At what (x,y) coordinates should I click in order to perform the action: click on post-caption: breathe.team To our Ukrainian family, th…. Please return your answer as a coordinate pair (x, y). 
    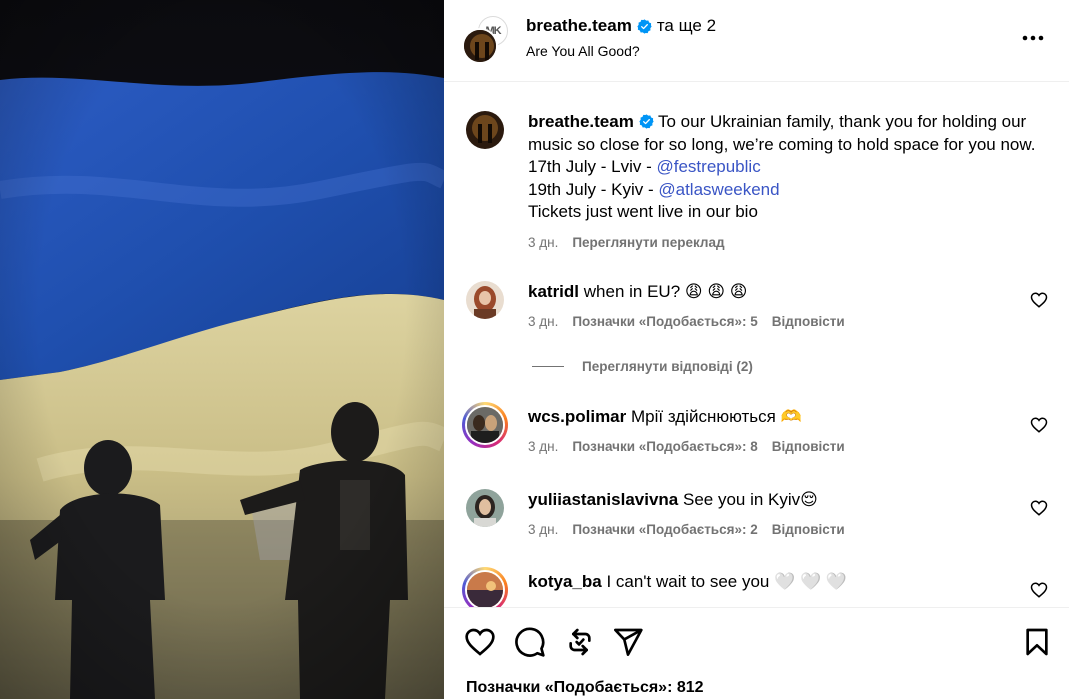
    Looking at the image, I should click on (761, 180).